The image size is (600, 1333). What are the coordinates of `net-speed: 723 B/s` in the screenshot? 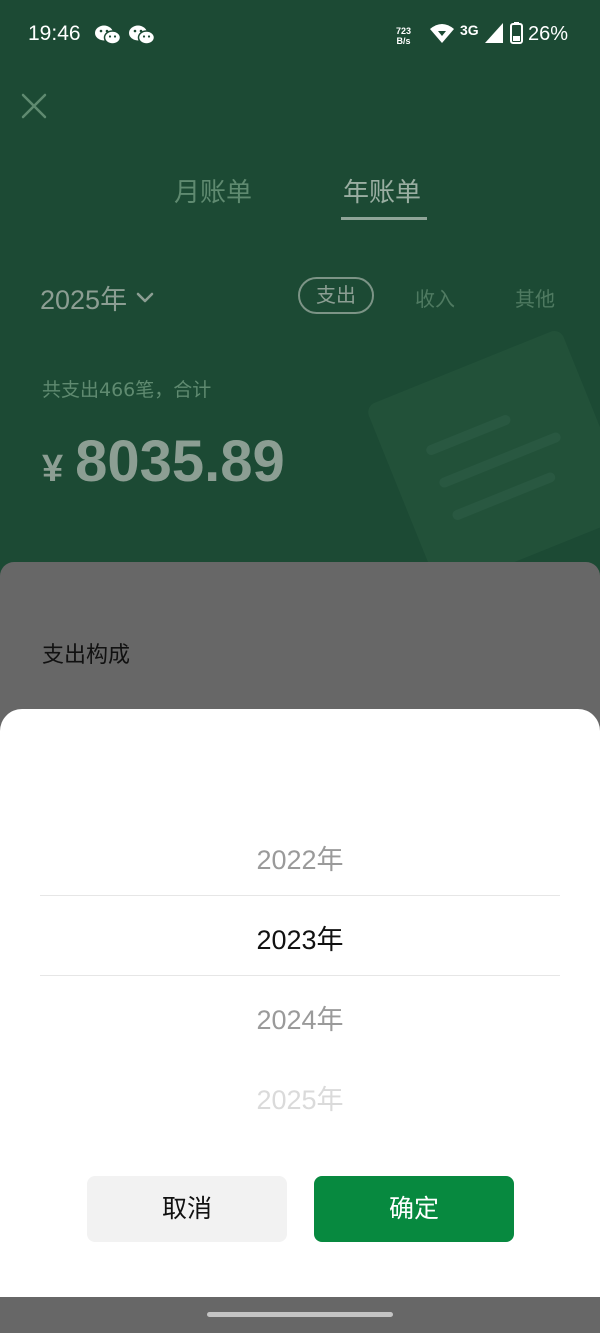 It's located at (403, 36).